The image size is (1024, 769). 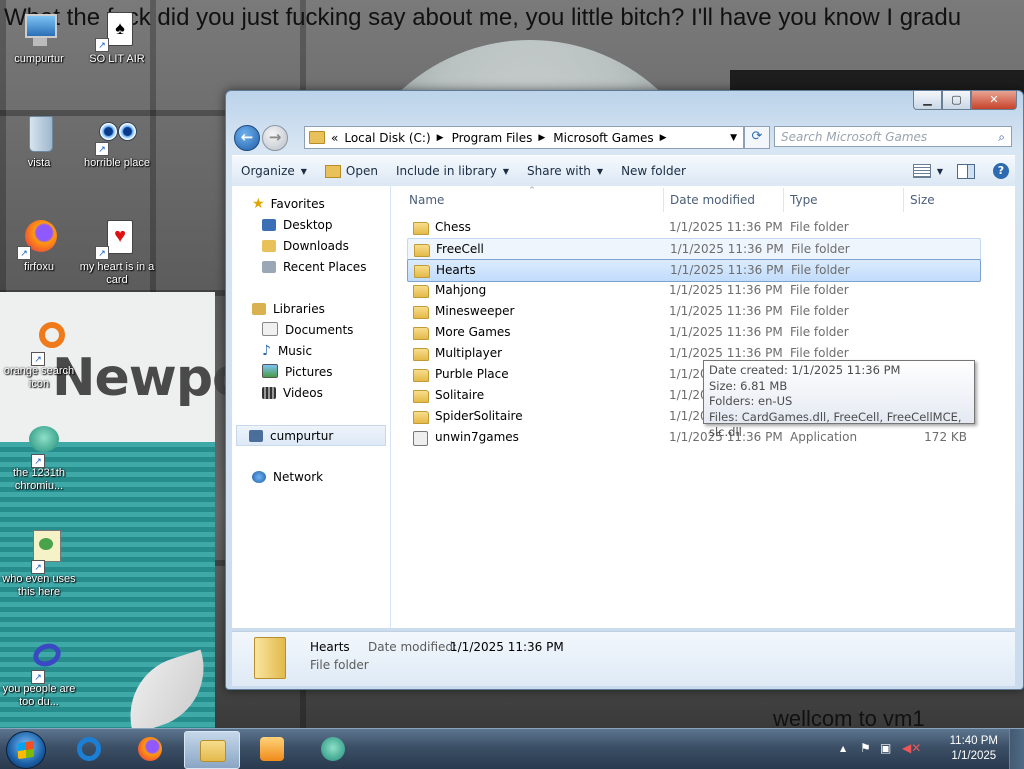 What do you see at coordinates (492, 138) in the screenshot?
I see `breadcrumb-program-files: Program Files` at bounding box center [492, 138].